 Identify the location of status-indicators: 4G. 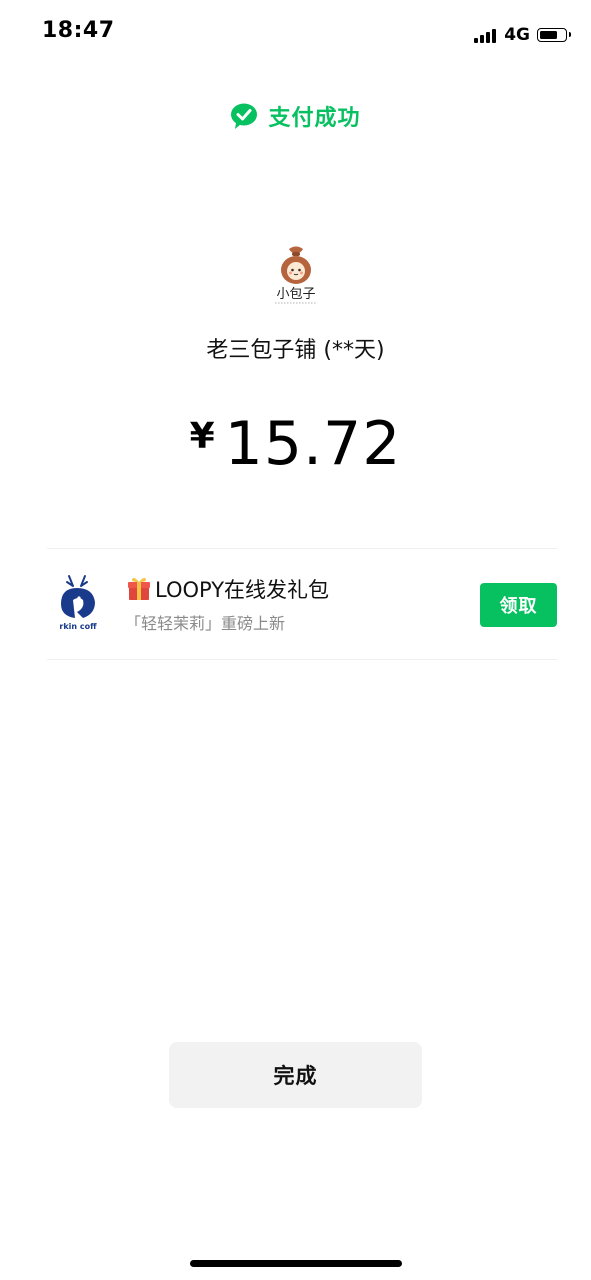
(522, 35).